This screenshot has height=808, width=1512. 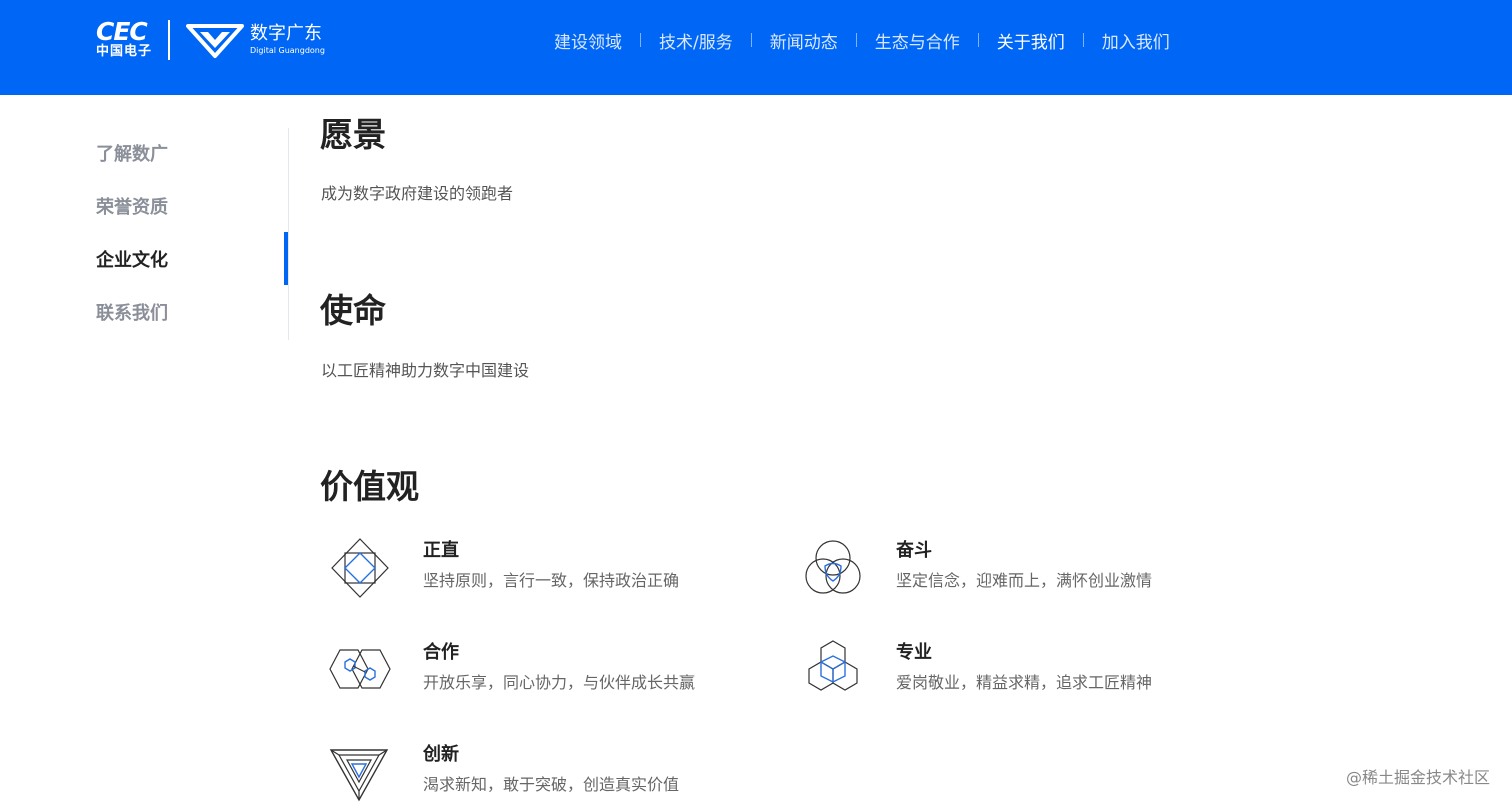 I want to click on brand-text: 数字广东 Digital Guangdong, so click(x=287, y=40).